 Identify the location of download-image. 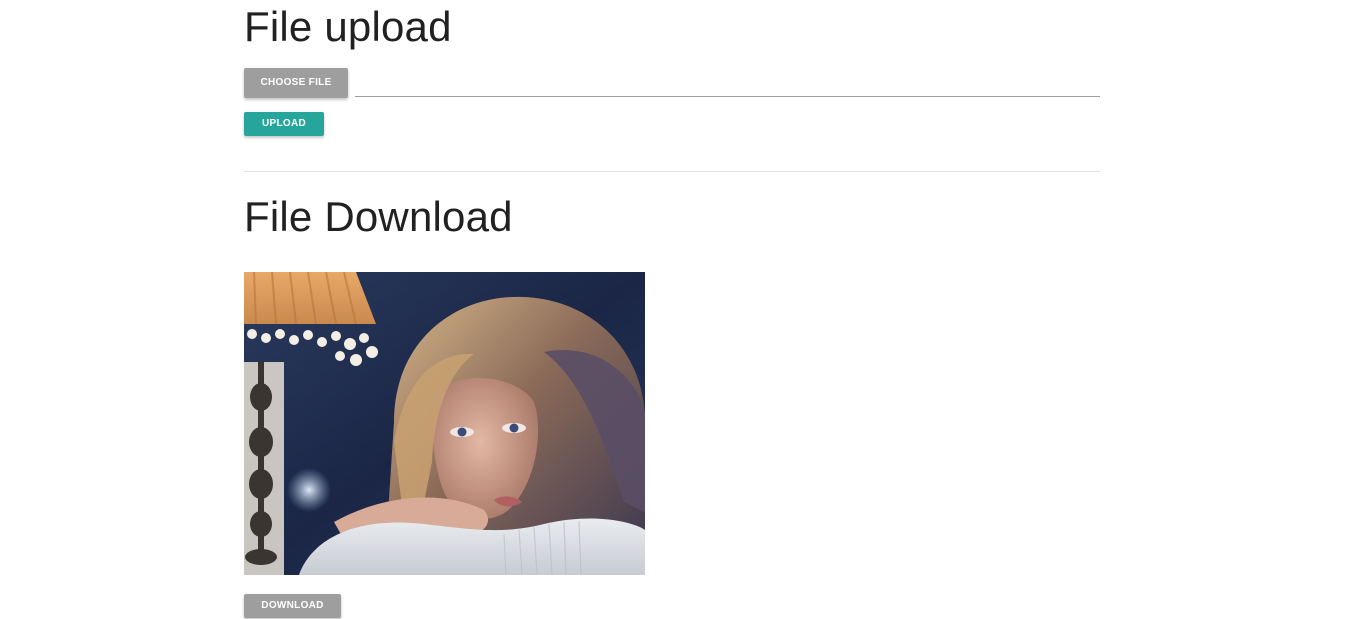
(444, 423).